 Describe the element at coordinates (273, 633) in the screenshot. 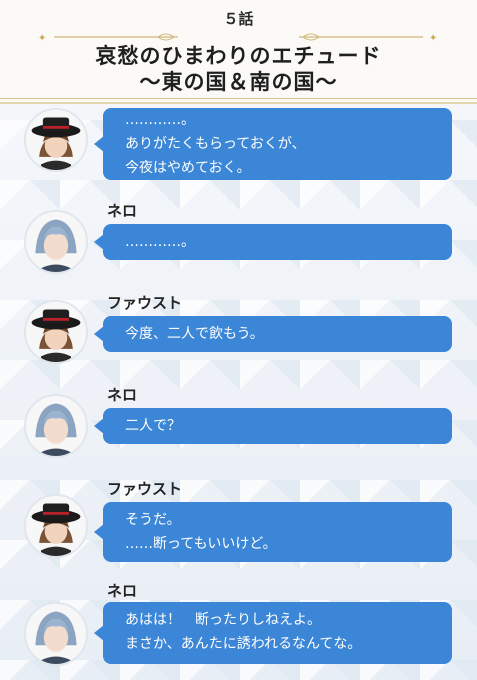

I see `message-bubble: あはは！ 断ったりしねえよ。 まさか、あんたに誘われるなんてな。` at that location.